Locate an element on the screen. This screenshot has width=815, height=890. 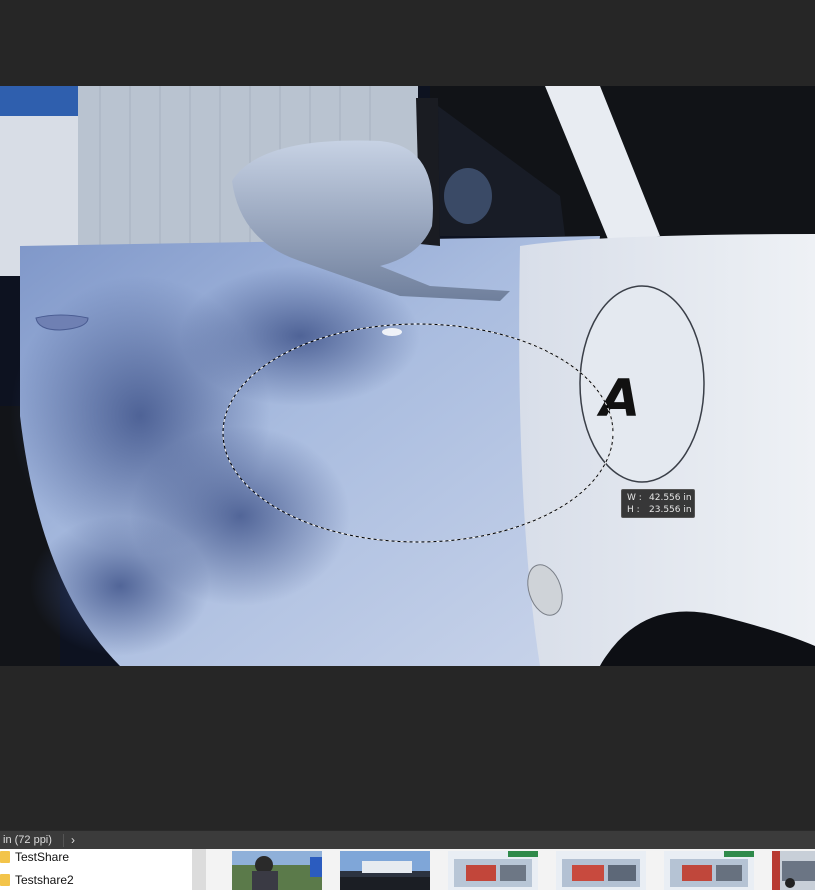
selection-height: H : 23.556 in is located at coordinates (660, 510).